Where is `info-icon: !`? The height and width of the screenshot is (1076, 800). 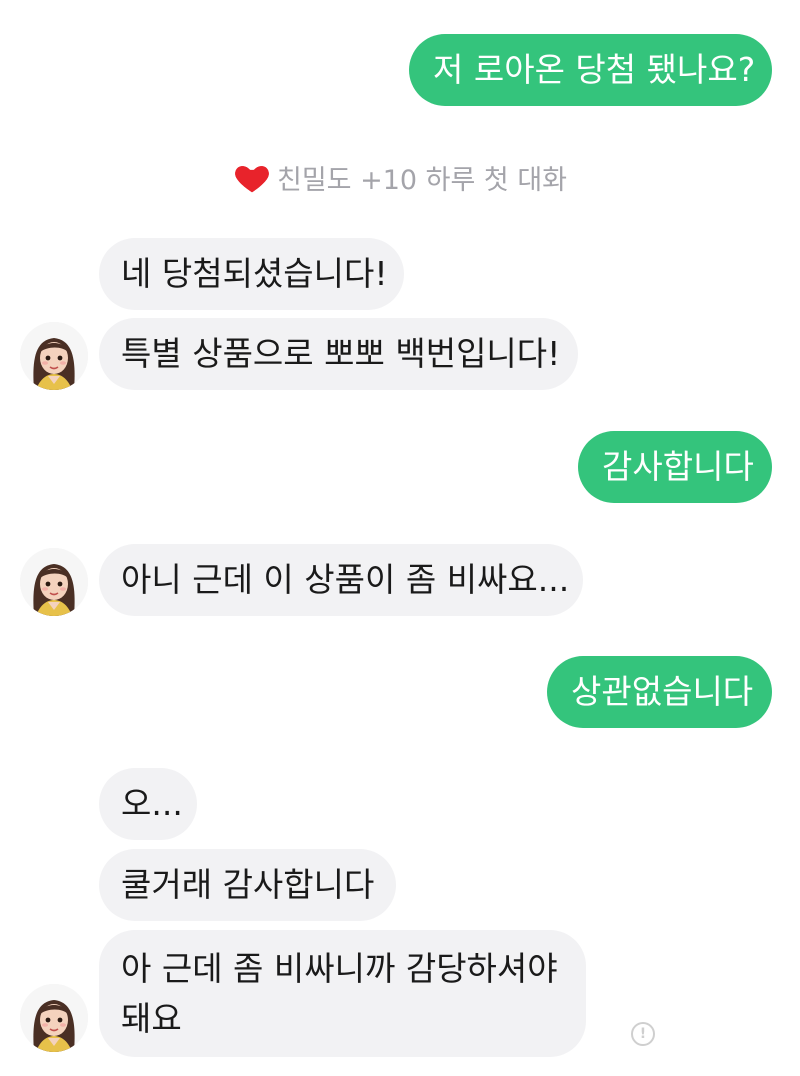
info-icon: ! is located at coordinates (643, 1034).